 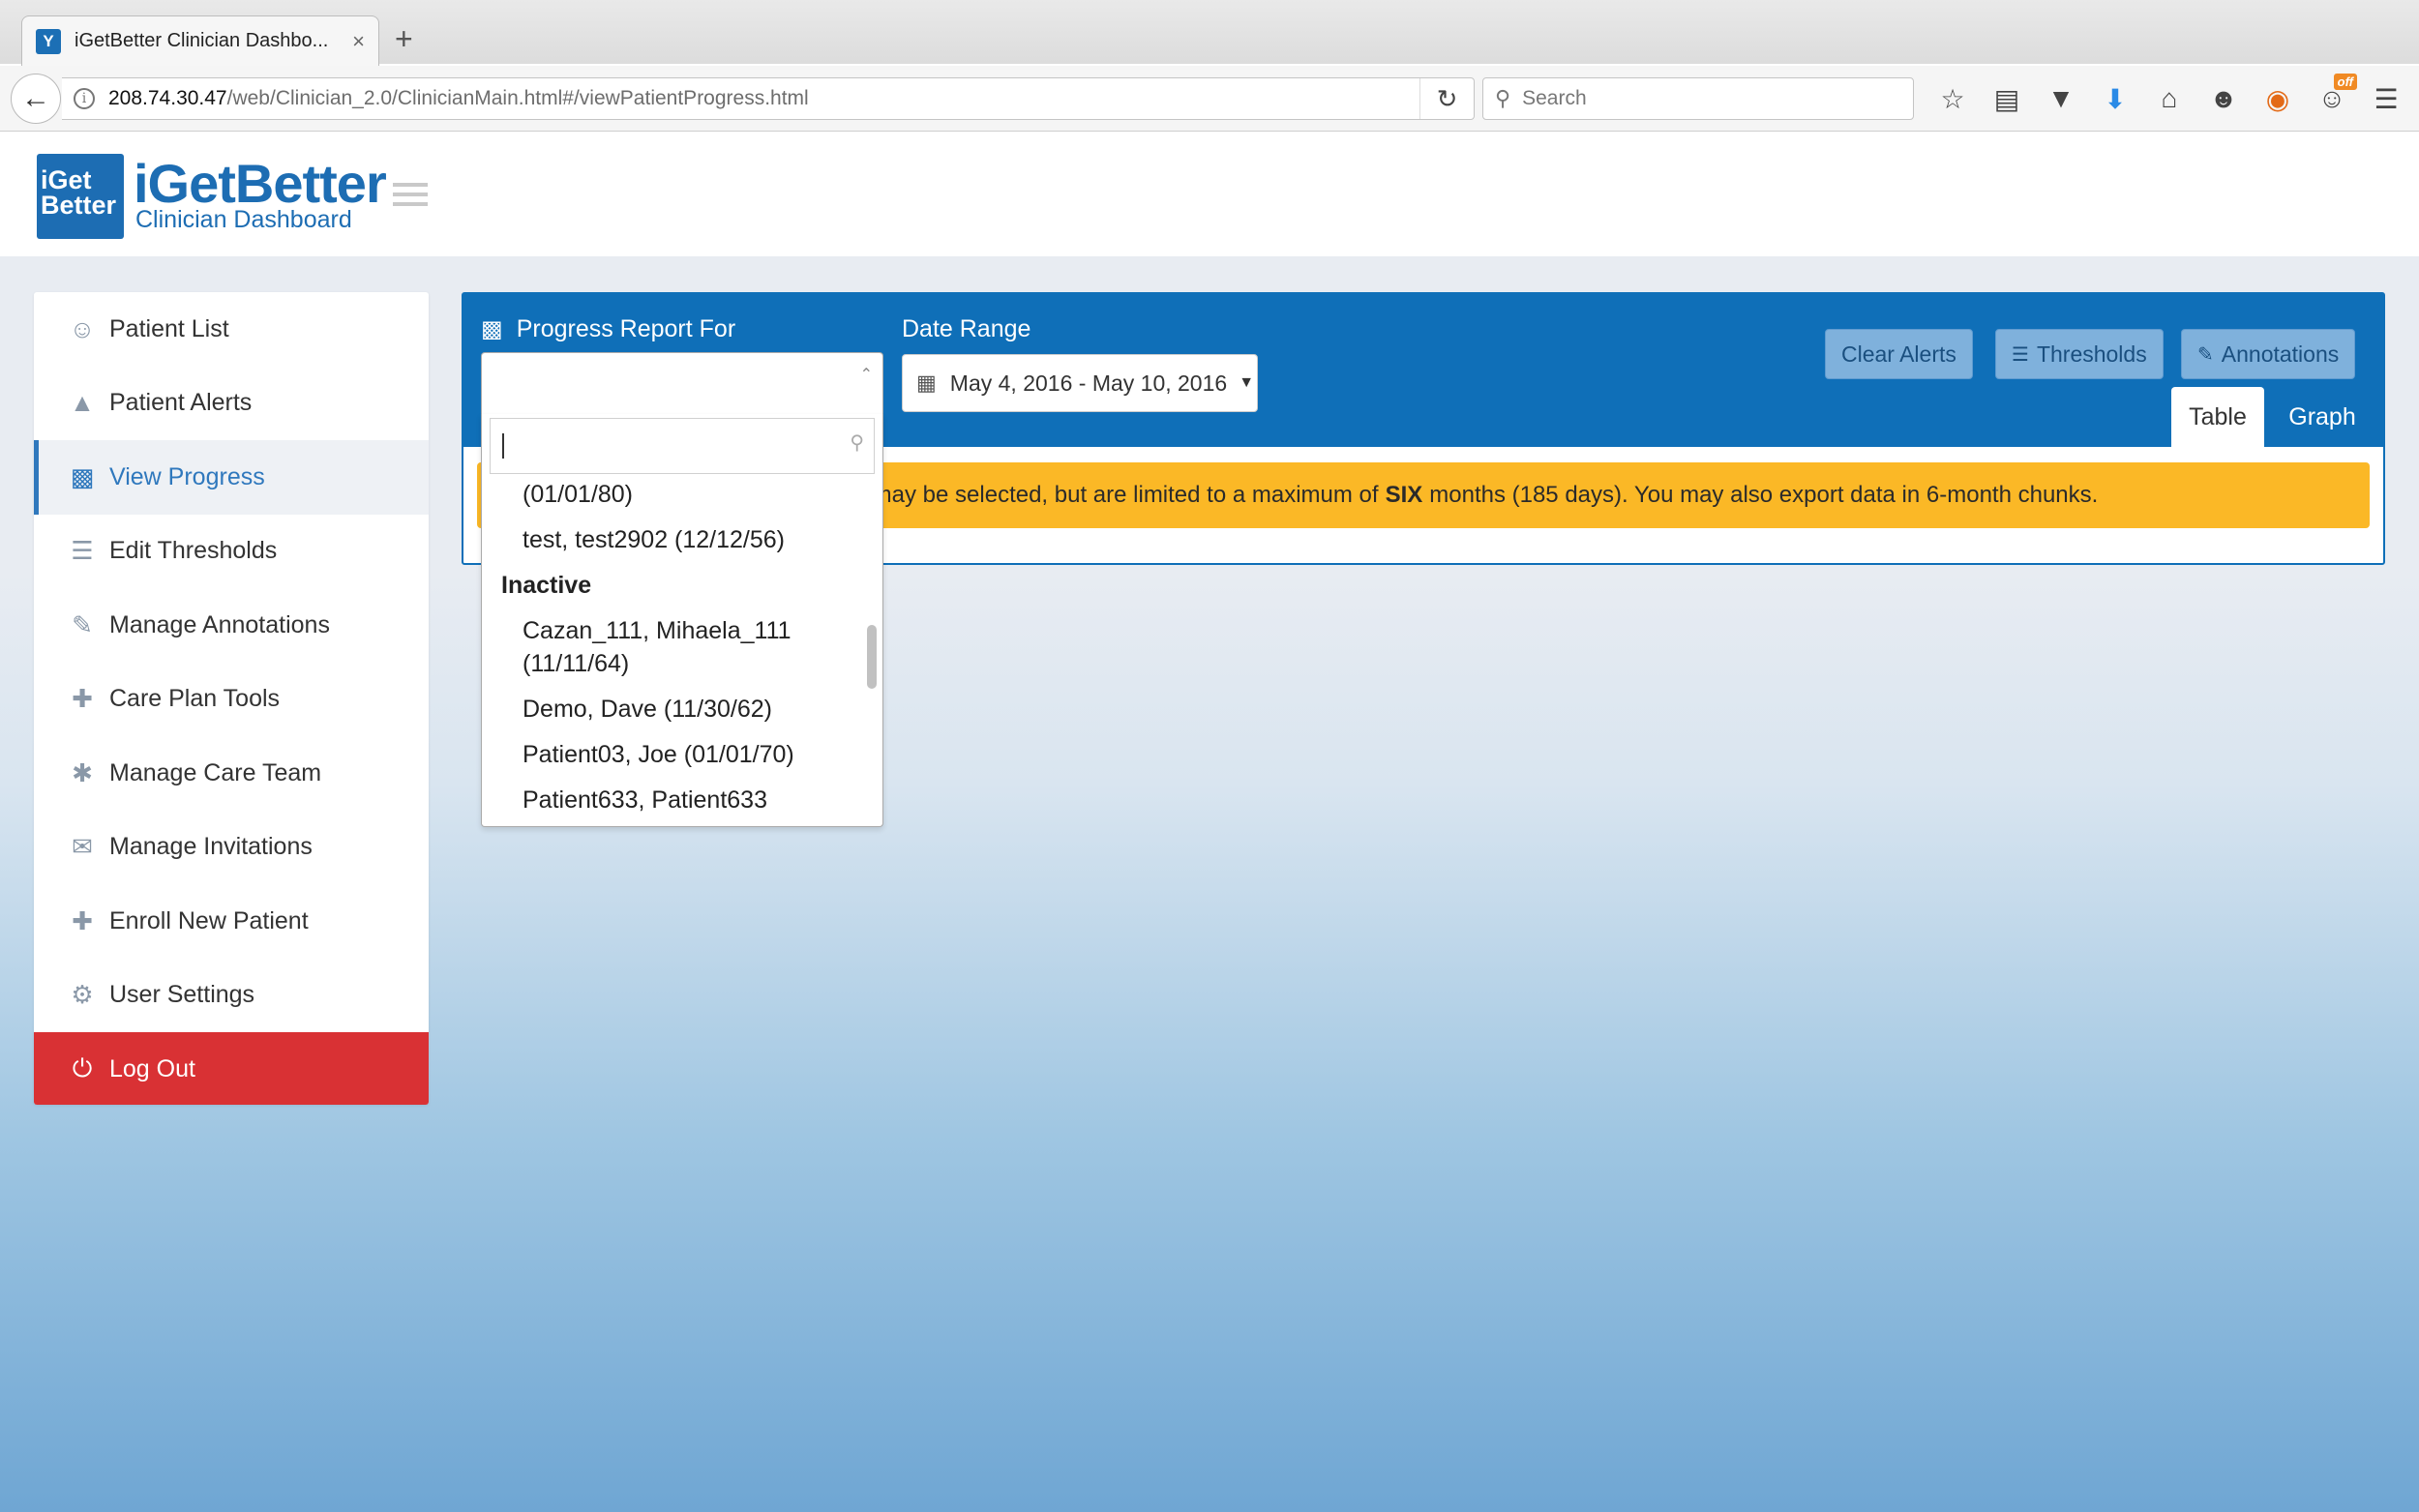 What do you see at coordinates (209, 920) in the screenshot?
I see `sidebar-item-label: Enroll New Patient` at bounding box center [209, 920].